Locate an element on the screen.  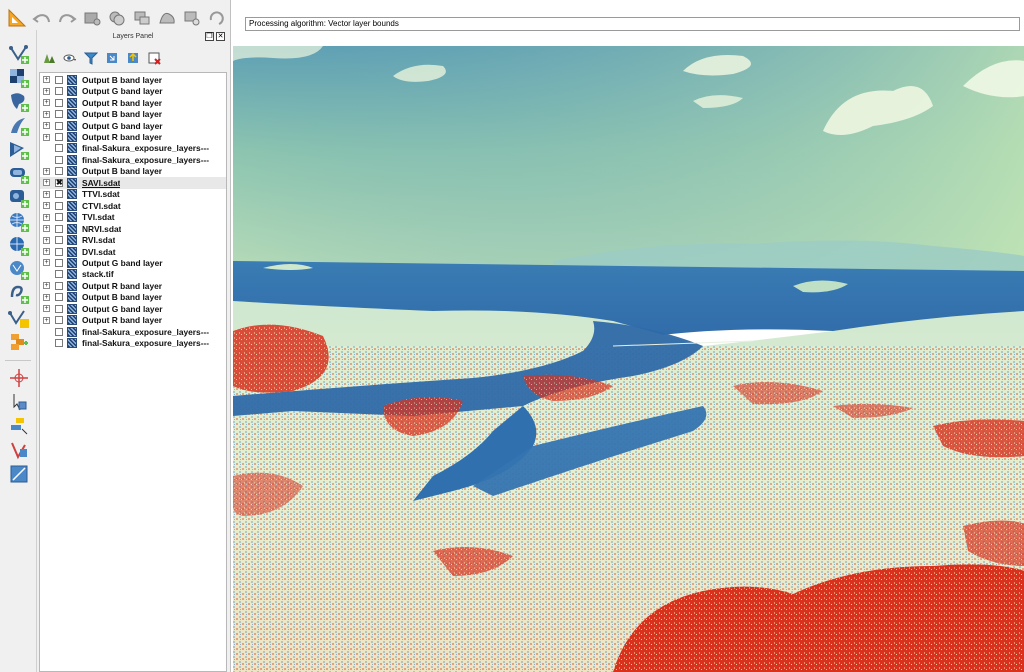
layer-item: stack.tif is located at coordinates (133, 275).